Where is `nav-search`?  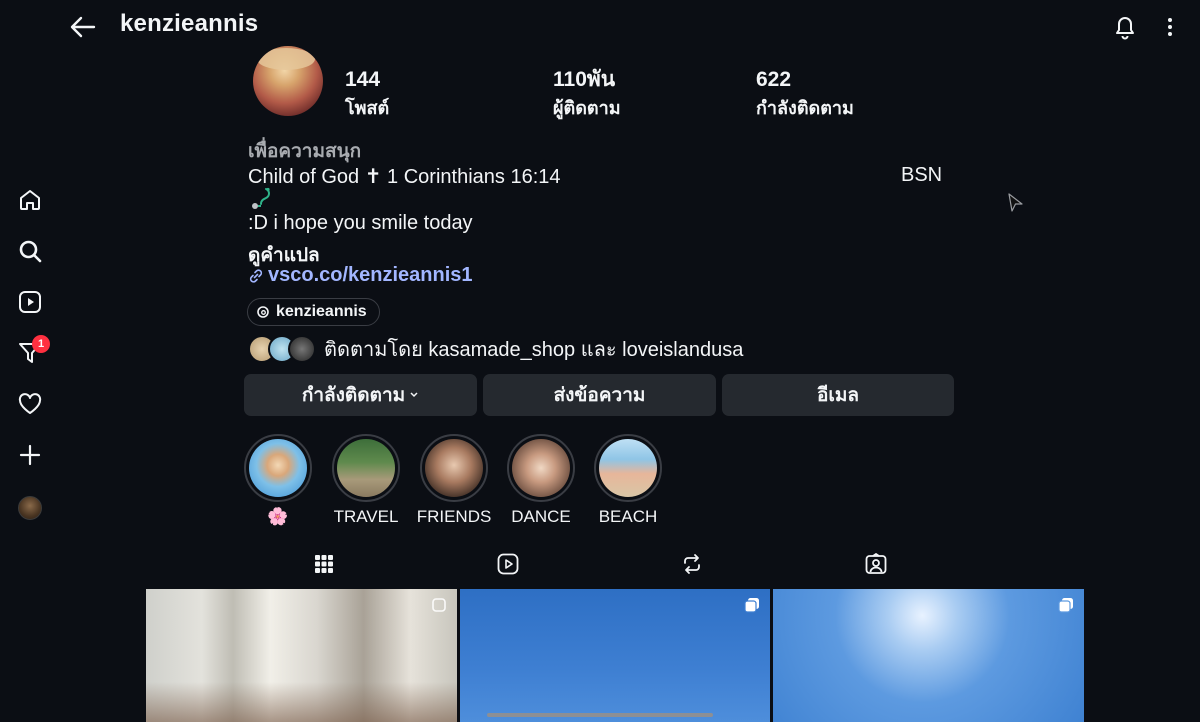 nav-search is located at coordinates (30, 251).